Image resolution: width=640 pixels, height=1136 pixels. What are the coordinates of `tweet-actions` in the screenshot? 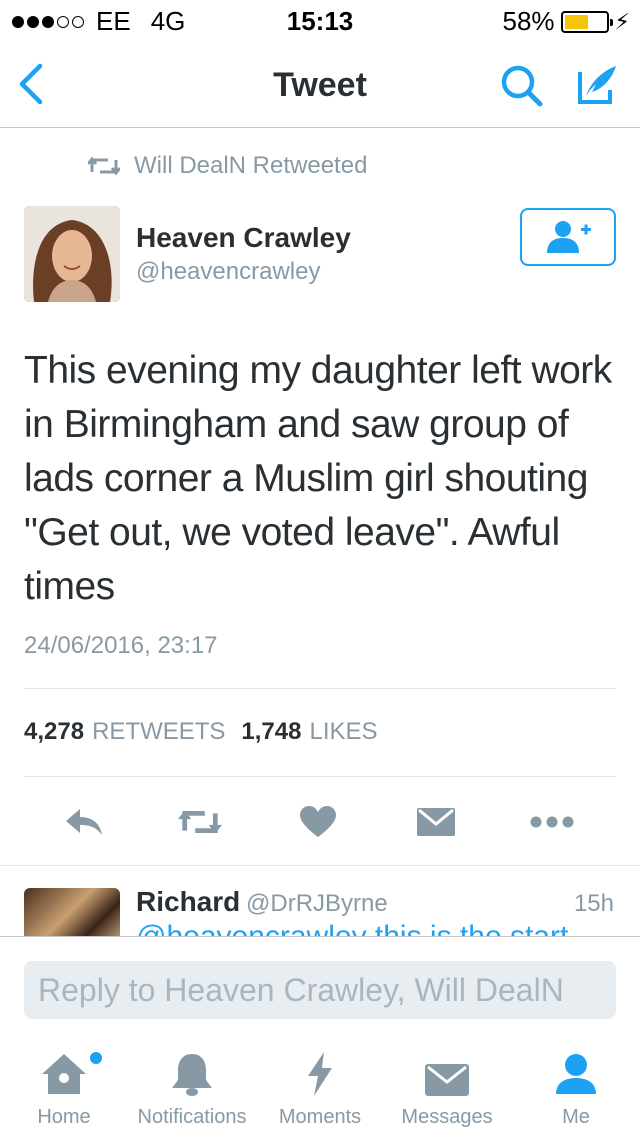 It's located at (320, 822).